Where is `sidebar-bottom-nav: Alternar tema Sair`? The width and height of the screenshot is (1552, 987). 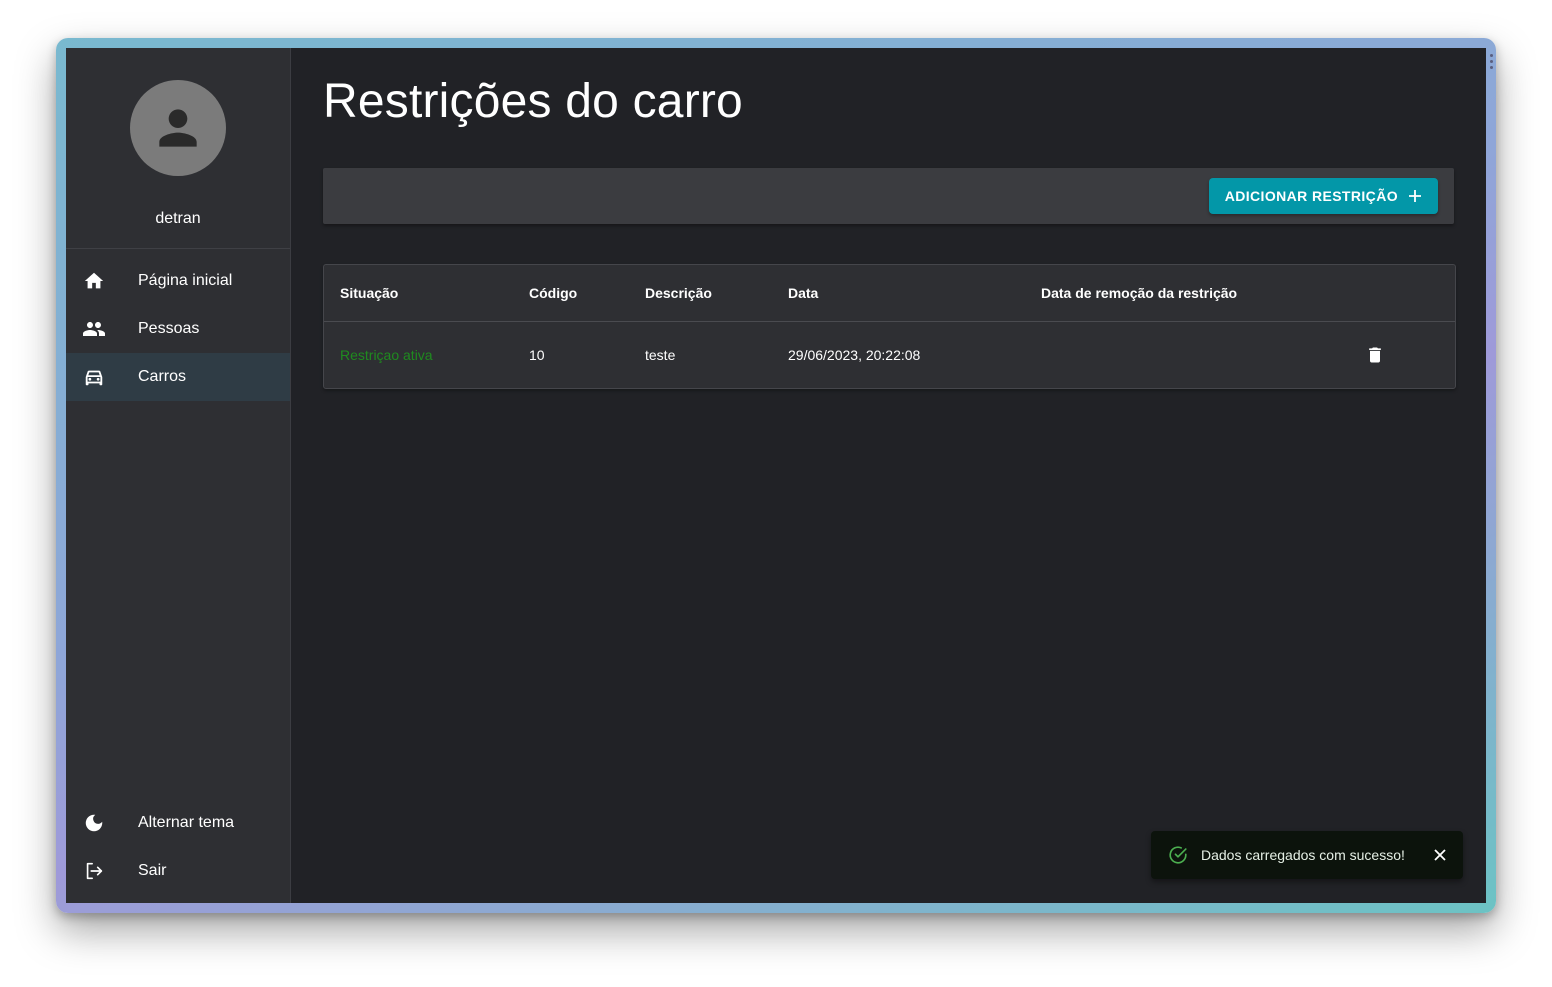
sidebar-bottom-nav: Alternar tema Sair is located at coordinates (178, 847).